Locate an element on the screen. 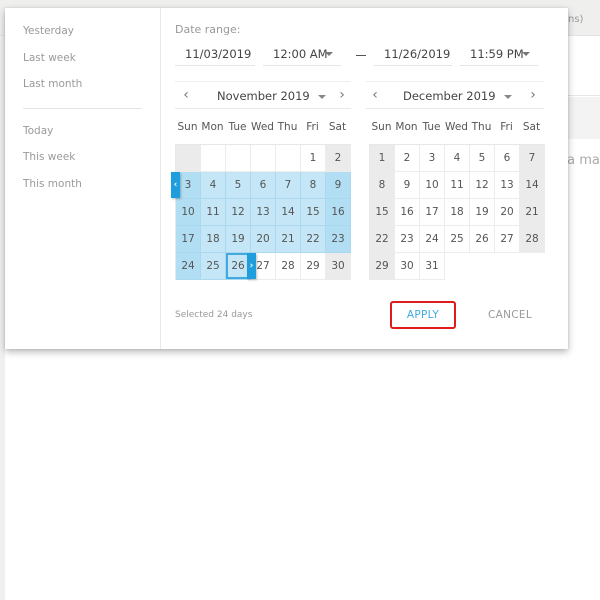 The width and height of the screenshot is (600, 600). day-cell: 26 › is located at coordinates (241, 266).